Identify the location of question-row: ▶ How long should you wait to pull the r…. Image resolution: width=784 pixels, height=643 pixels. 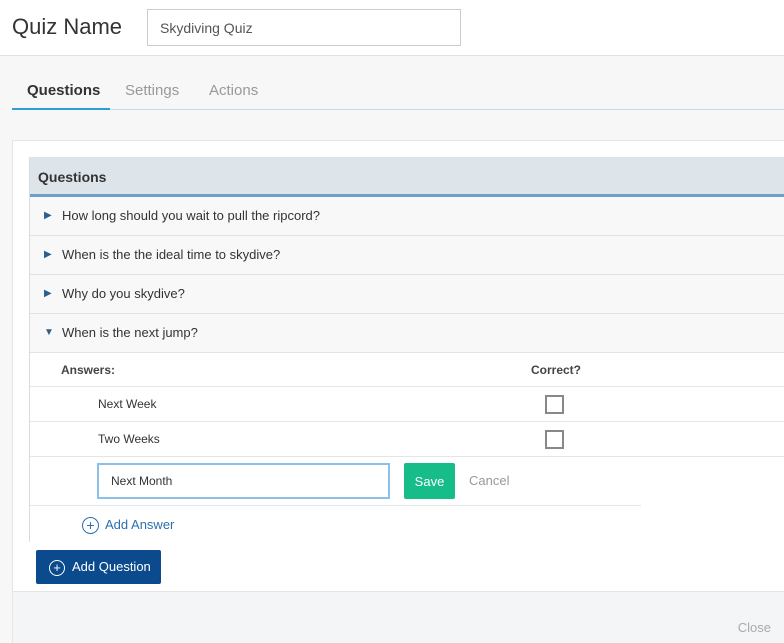
(407, 216).